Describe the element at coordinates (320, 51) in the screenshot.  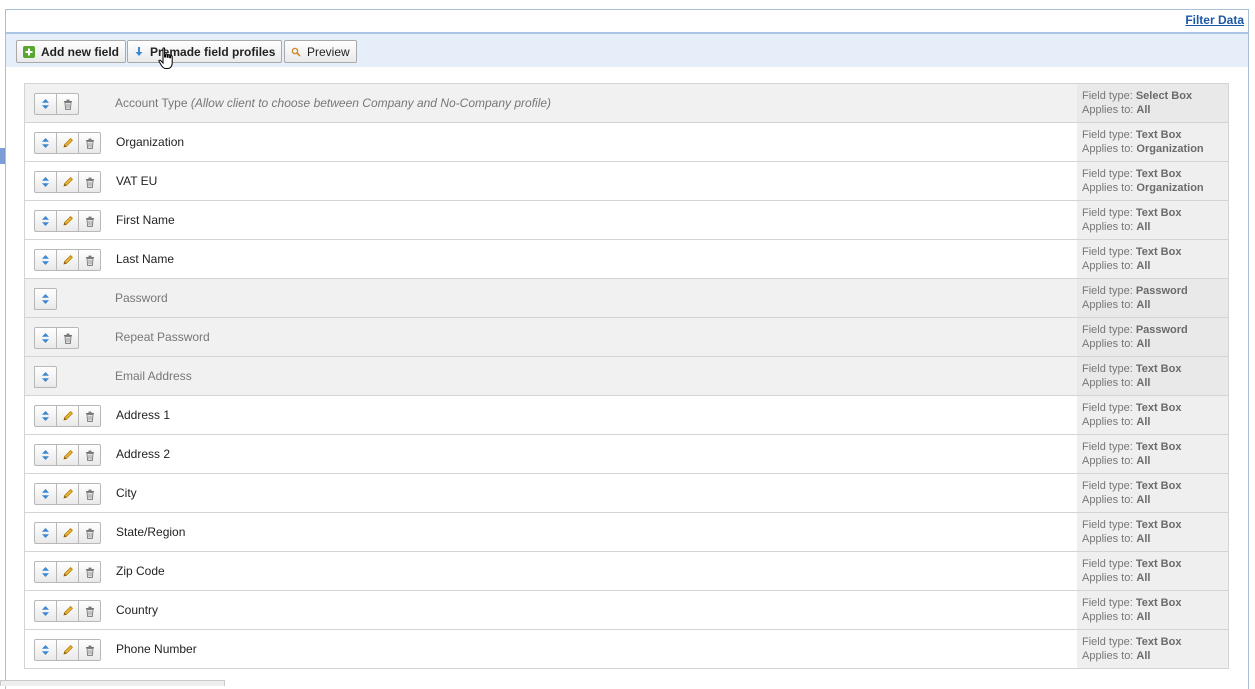
I see `preview-button: Preview` at that location.